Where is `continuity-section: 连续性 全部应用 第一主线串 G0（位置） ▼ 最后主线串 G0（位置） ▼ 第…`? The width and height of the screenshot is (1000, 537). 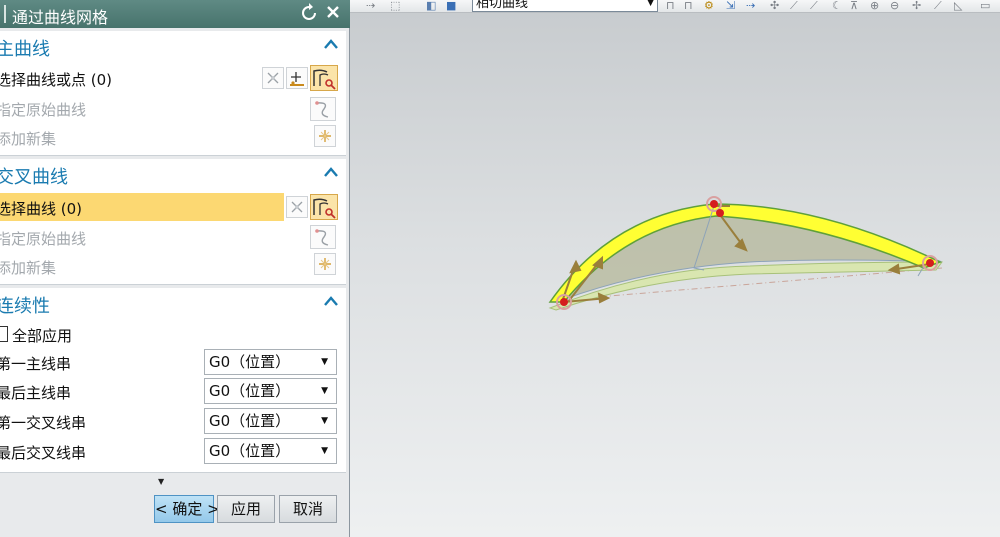 continuity-section: 连续性 全部应用 第一主线串 G0（位置） ▼ 最后主线串 G0（位置） ▼ 第… is located at coordinates (173, 380).